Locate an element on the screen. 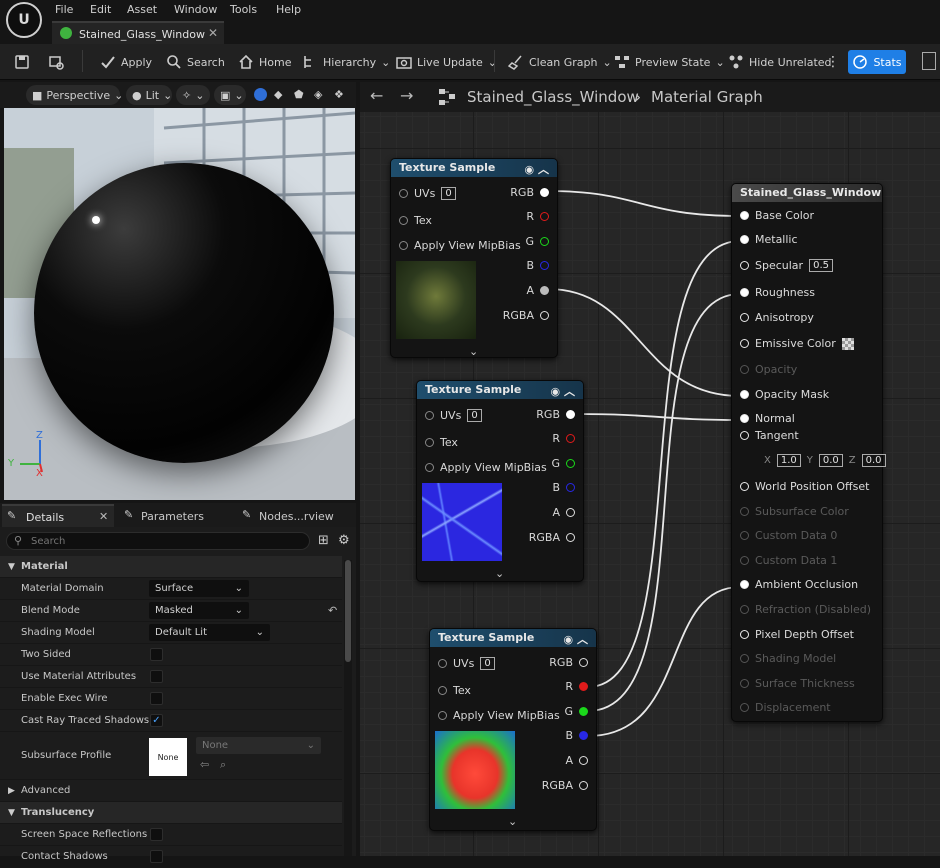 Image resolution: width=940 pixels, height=868 pixels. preview-cube-icon: ◈ is located at coordinates (318, 94).